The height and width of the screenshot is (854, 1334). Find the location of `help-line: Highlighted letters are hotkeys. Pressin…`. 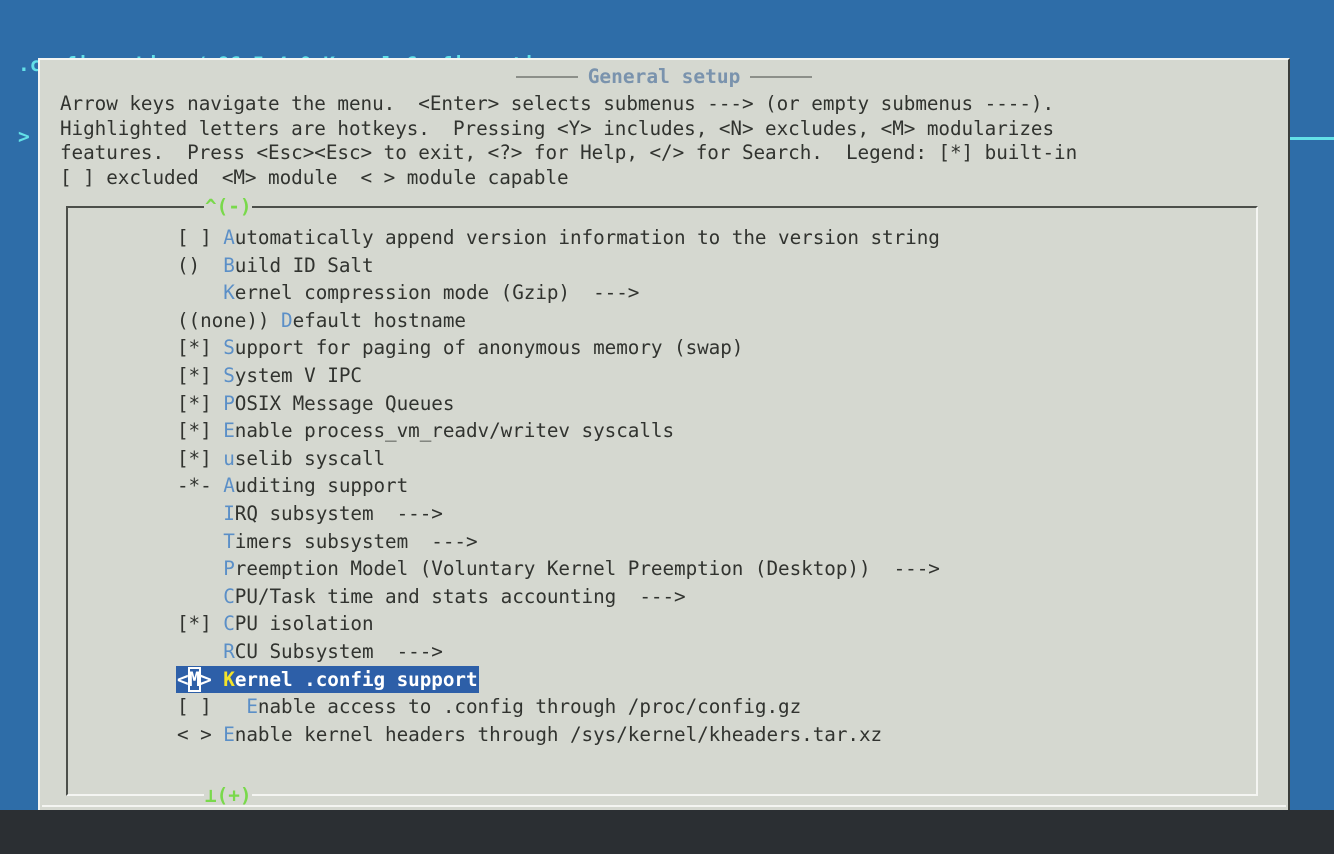

help-line: Highlighted letters are hotkeys. Pressin… is located at coordinates (557, 128).